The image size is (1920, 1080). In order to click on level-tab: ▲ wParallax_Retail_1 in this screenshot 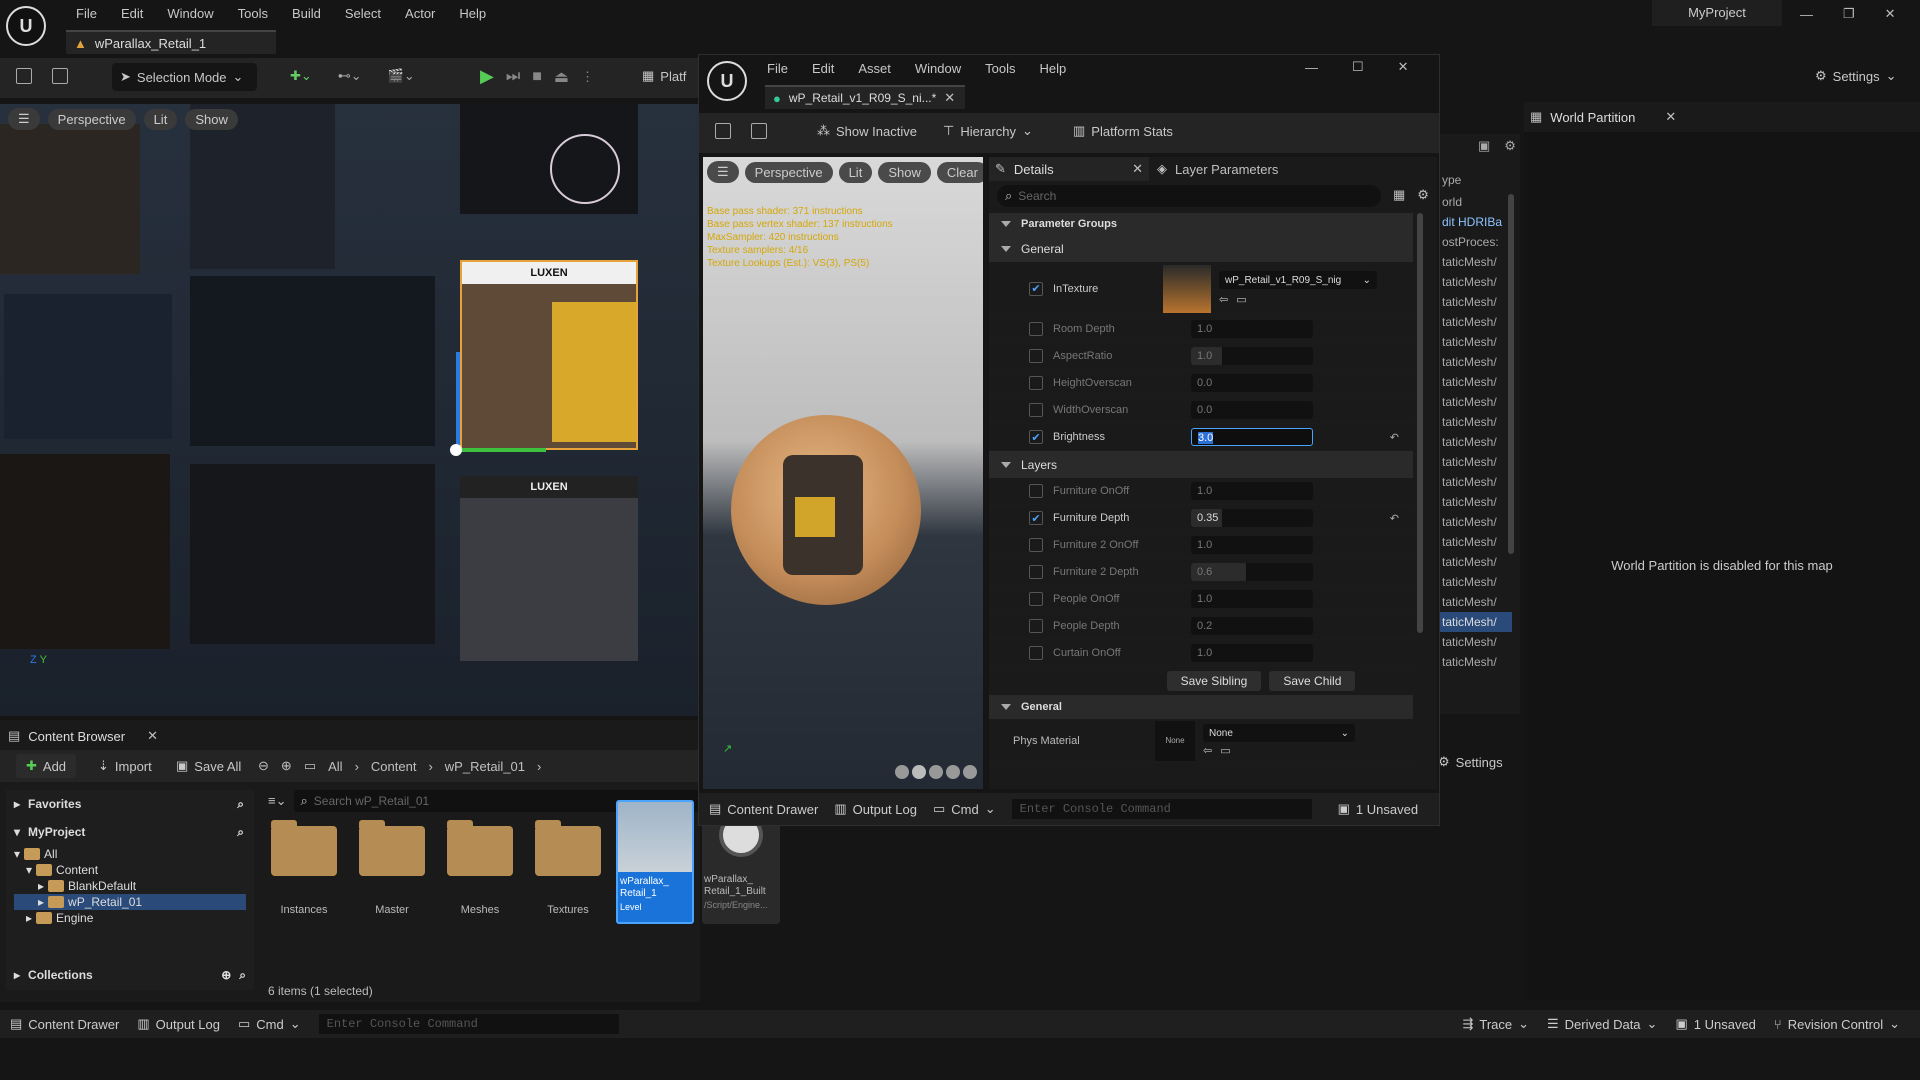, I will do `click(171, 42)`.